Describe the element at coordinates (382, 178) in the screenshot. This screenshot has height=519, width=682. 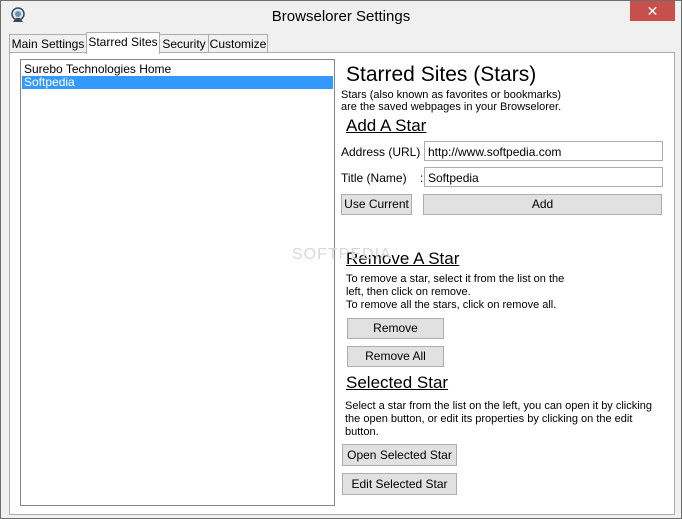
I see `title-label: Title (Name) :` at that location.